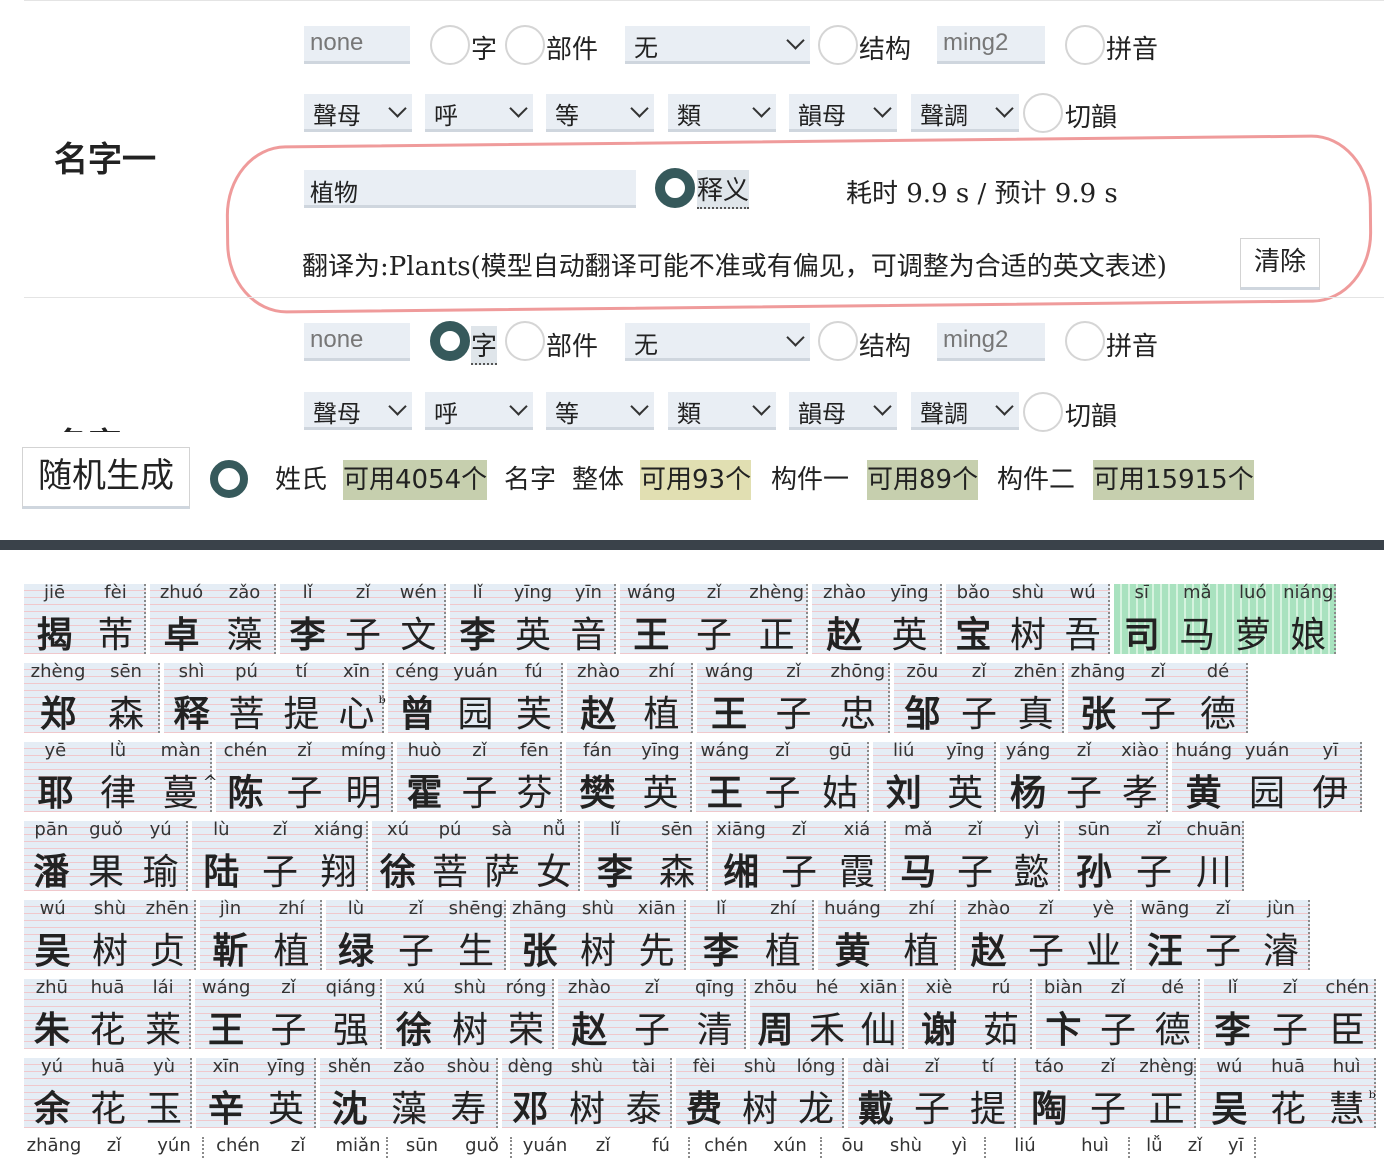 This screenshot has height=1158, width=1384. Describe the element at coordinates (85, 619) in the screenshot. I see `name-card: jiē fèi 揭芾` at that location.